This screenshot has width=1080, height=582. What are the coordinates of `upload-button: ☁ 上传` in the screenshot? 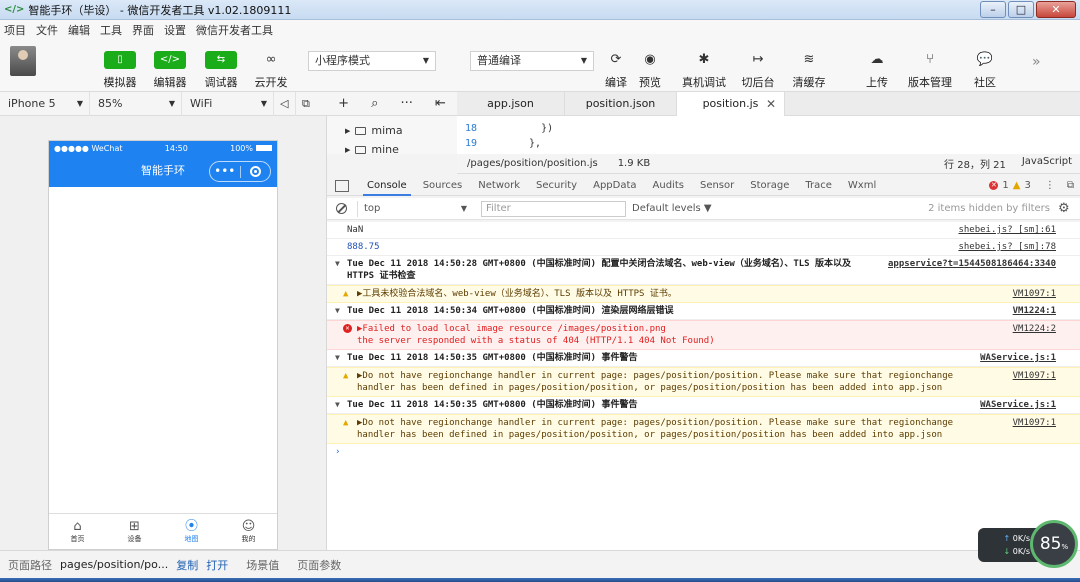 It's located at (877, 70).